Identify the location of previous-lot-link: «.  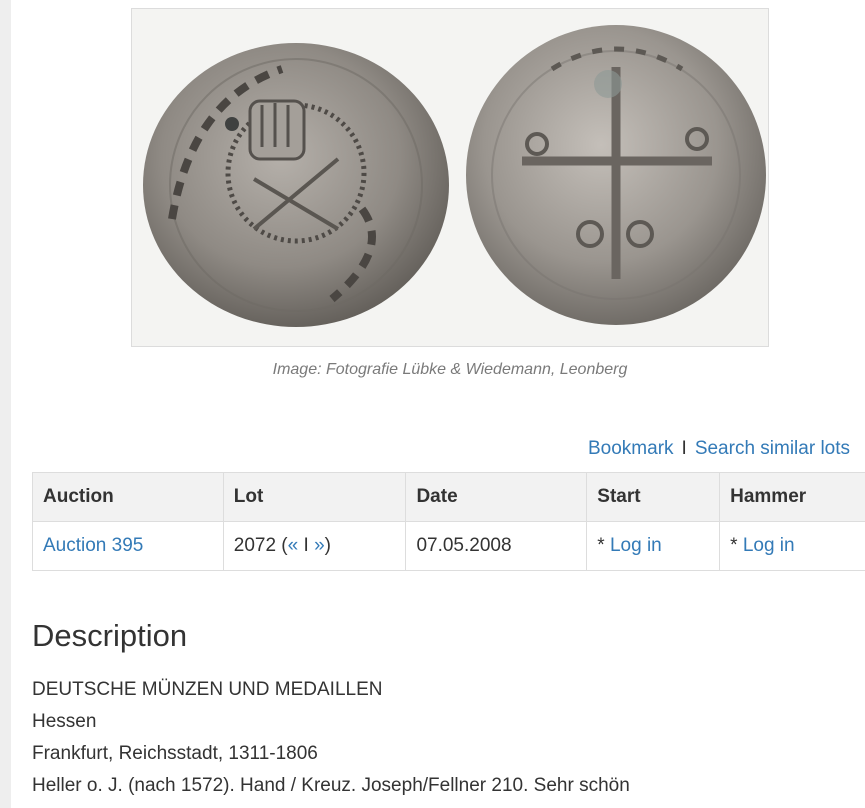
(293, 545).